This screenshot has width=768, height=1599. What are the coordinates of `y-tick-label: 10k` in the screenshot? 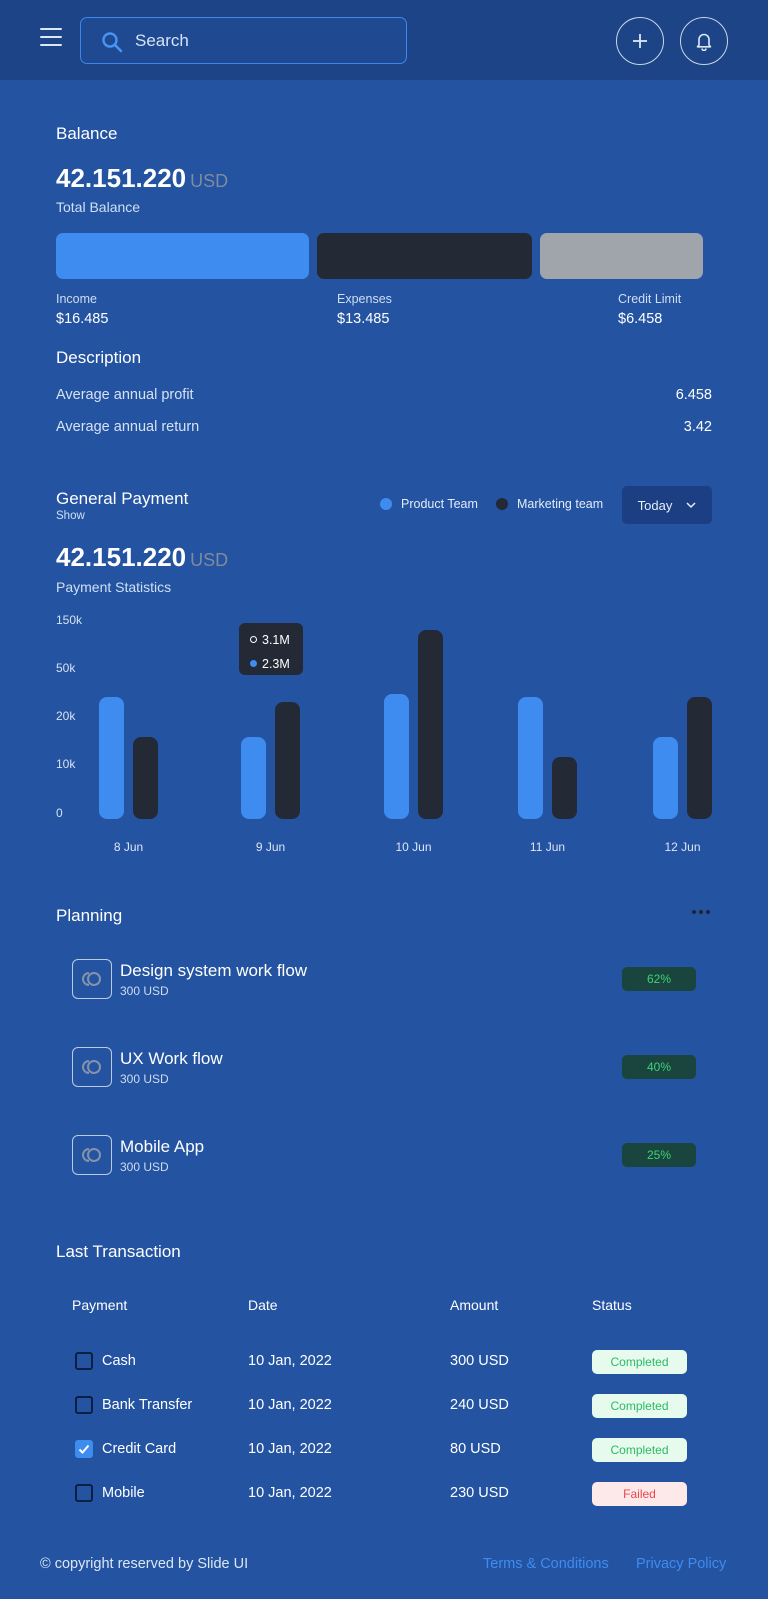 It's located at (66, 764).